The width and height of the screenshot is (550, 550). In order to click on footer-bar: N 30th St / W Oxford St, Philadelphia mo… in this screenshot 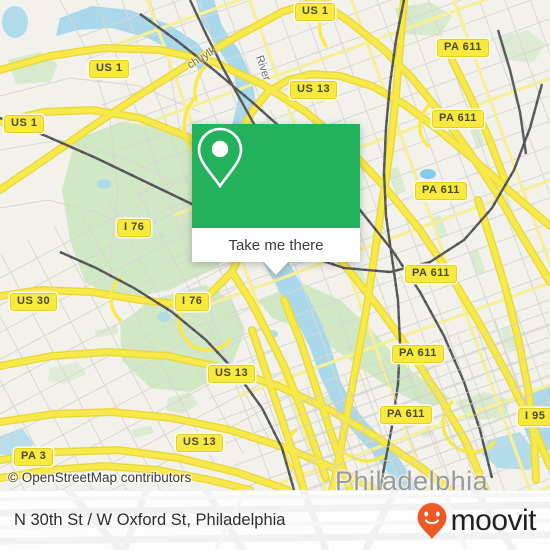, I will do `click(275, 520)`.